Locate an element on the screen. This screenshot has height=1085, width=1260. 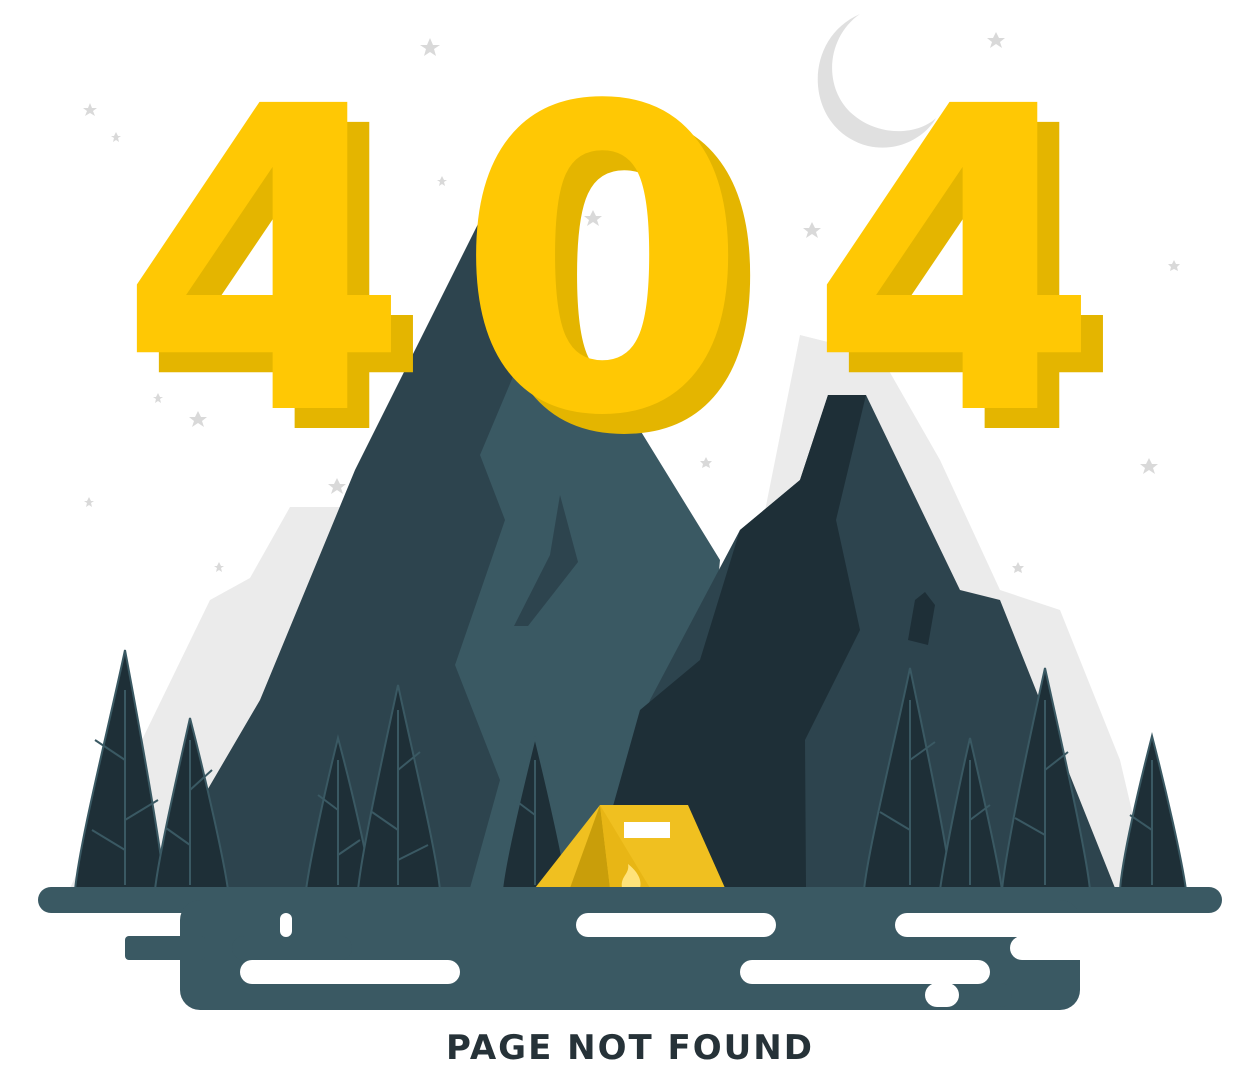
digit-4-left: 4 is located at coordinates (264, 263).